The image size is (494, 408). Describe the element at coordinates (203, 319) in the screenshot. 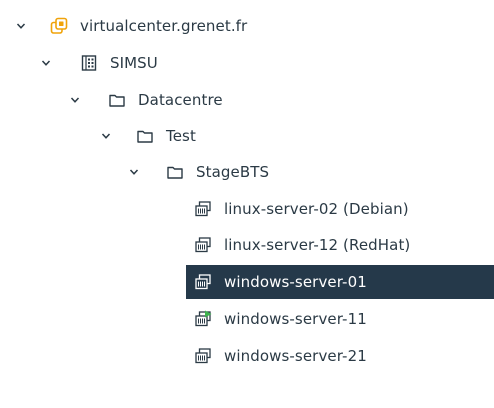

I see `vm-running-icon` at that location.